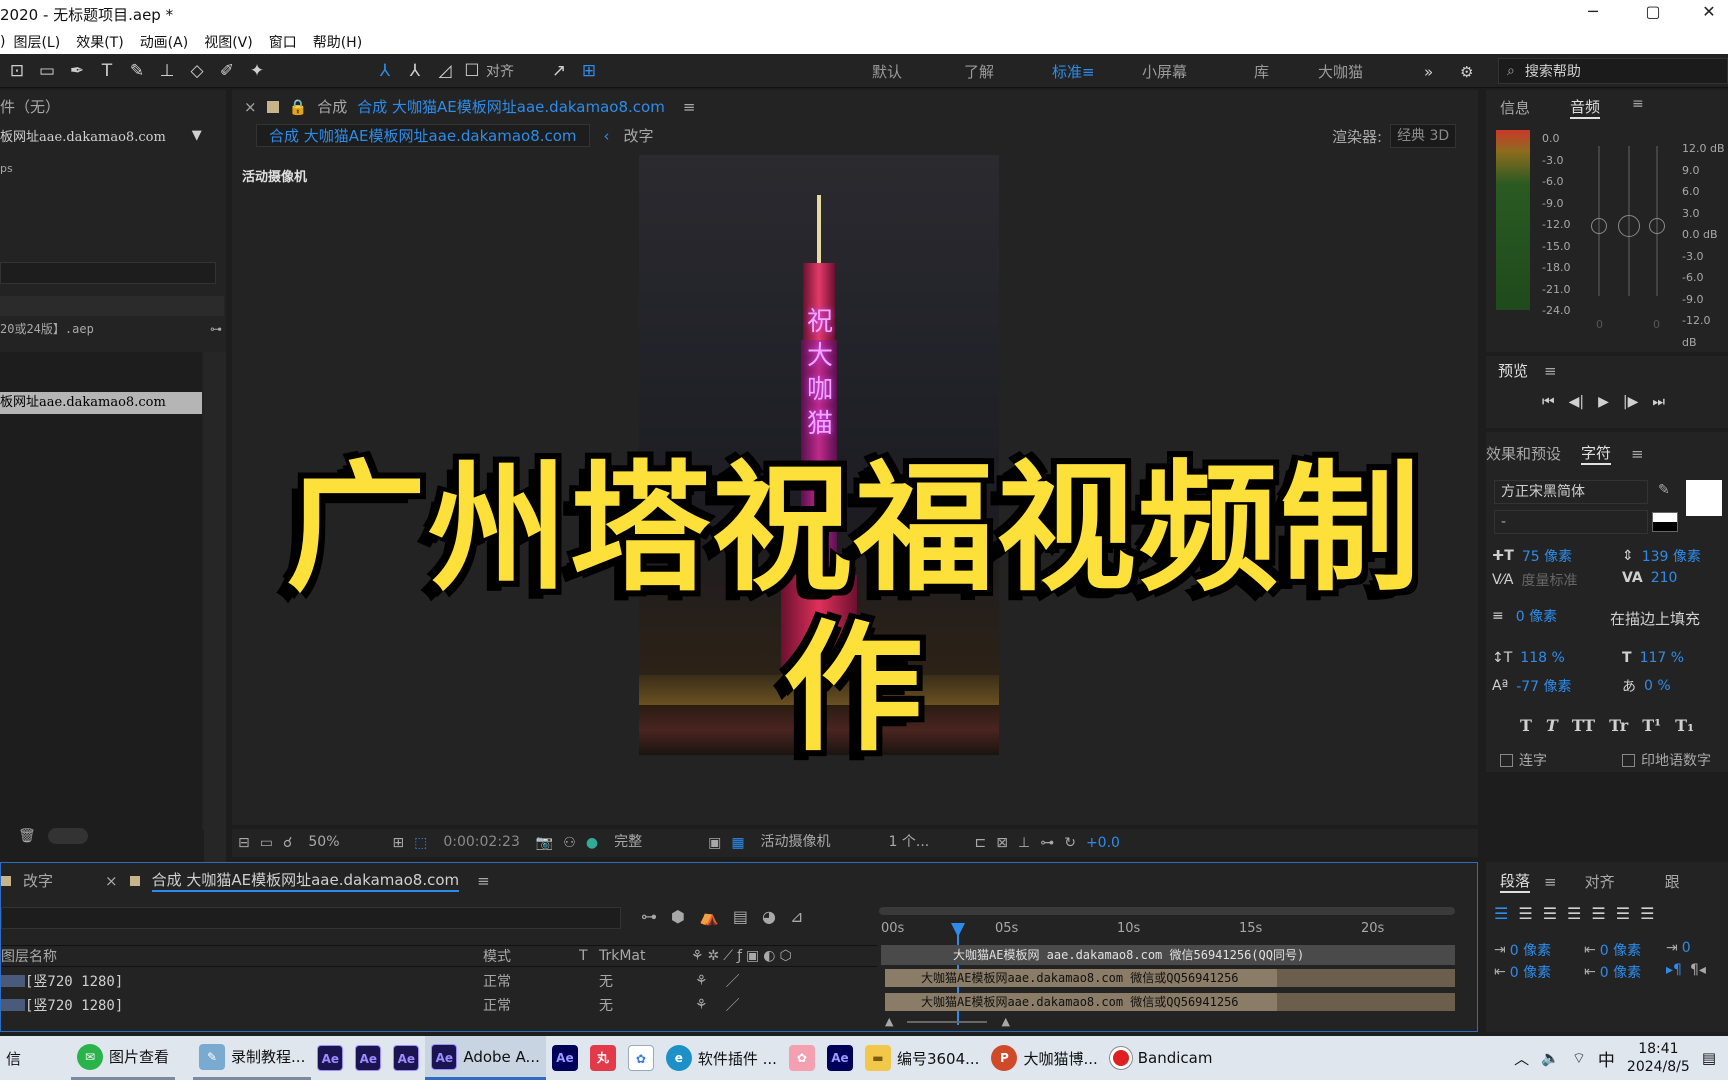 This screenshot has width=1728, height=1080. I want to click on audio-menu-icon: ≡, so click(1638, 104).